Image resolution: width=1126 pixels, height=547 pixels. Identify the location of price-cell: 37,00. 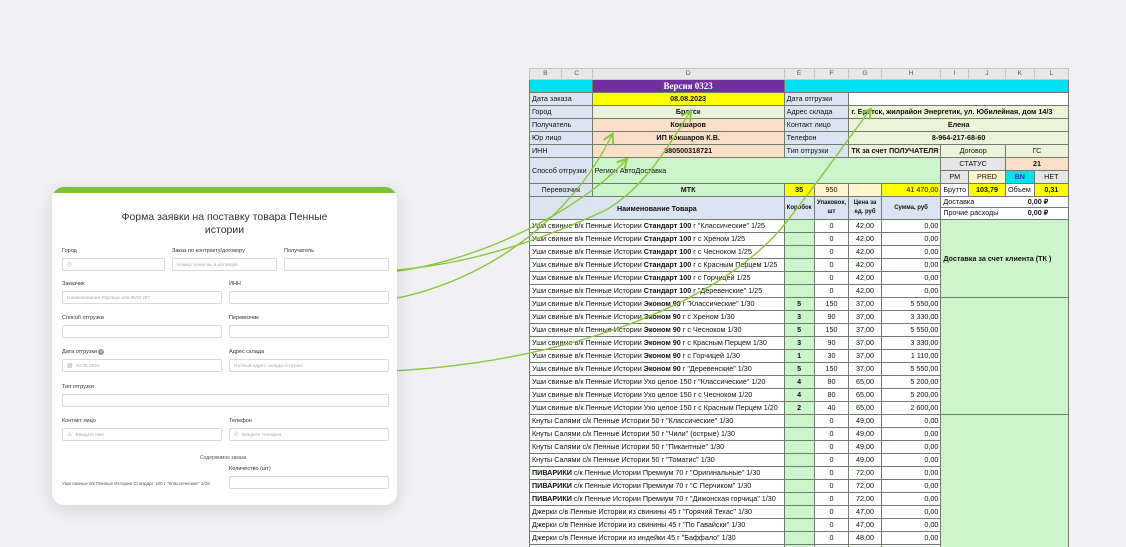
(865, 356).